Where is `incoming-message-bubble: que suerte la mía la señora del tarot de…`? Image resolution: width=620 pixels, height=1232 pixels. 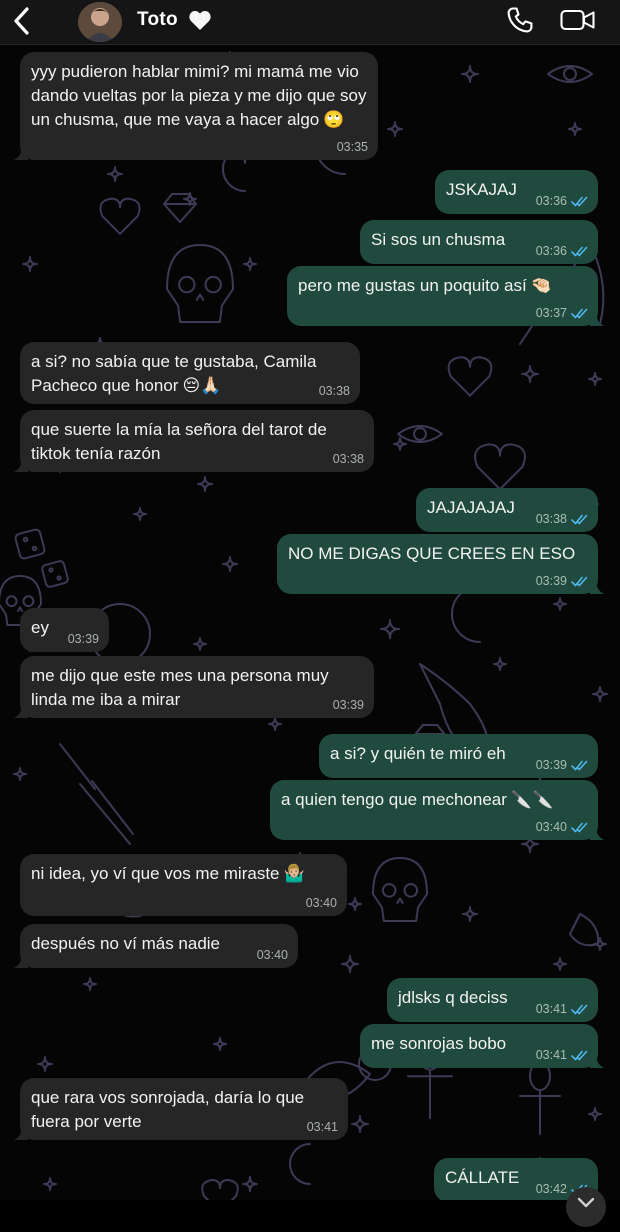 incoming-message-bubble: que suerte la mía la señora del tarot de… is located at coordinates (194, 441).